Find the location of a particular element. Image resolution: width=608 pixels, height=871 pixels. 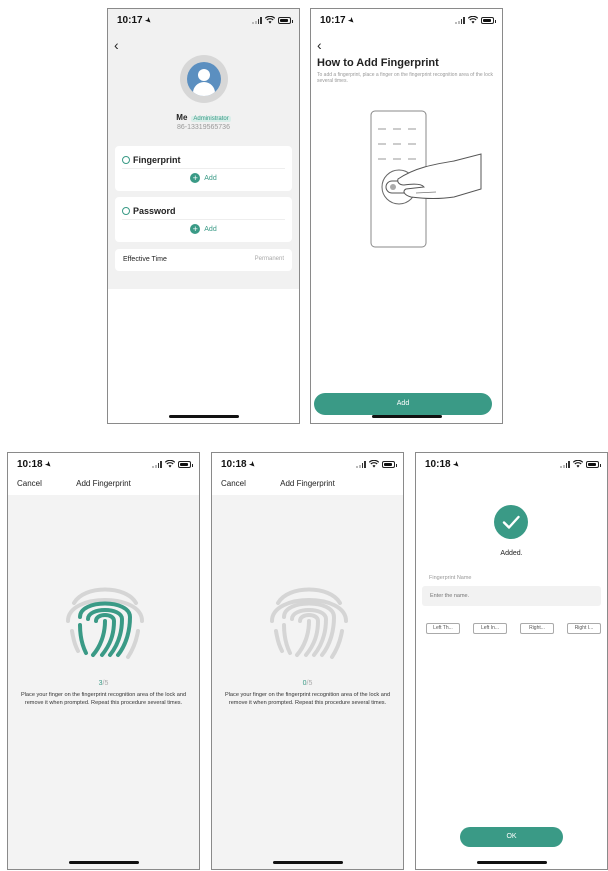

avatar-icon is located at coordinates (204, 79).